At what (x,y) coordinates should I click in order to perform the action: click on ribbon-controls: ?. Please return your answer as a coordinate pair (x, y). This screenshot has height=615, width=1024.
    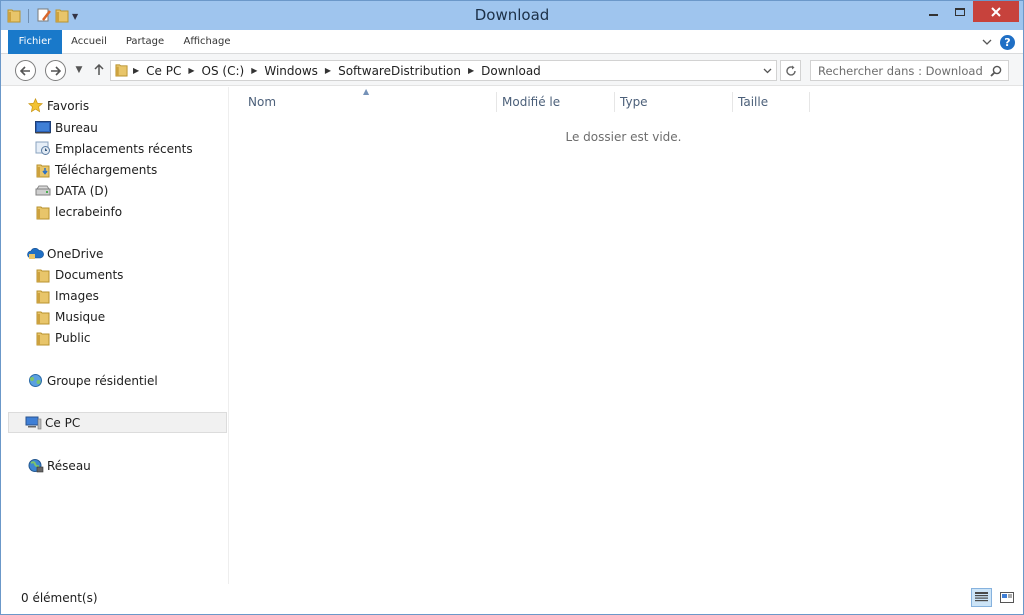
    Looking at the image, I should click on (998, 42).